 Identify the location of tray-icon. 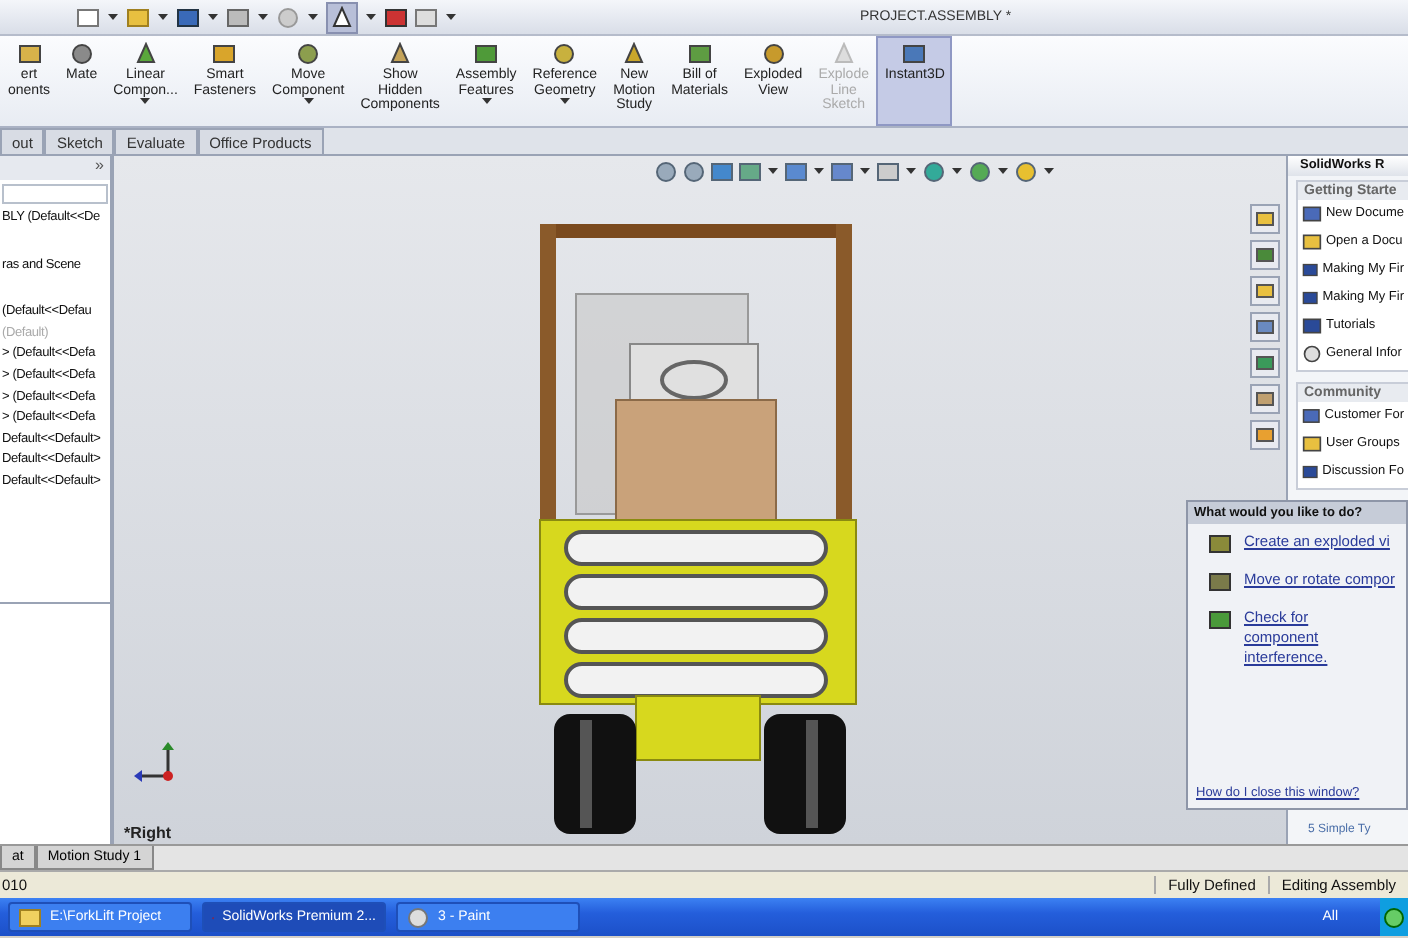
(1394, 917).